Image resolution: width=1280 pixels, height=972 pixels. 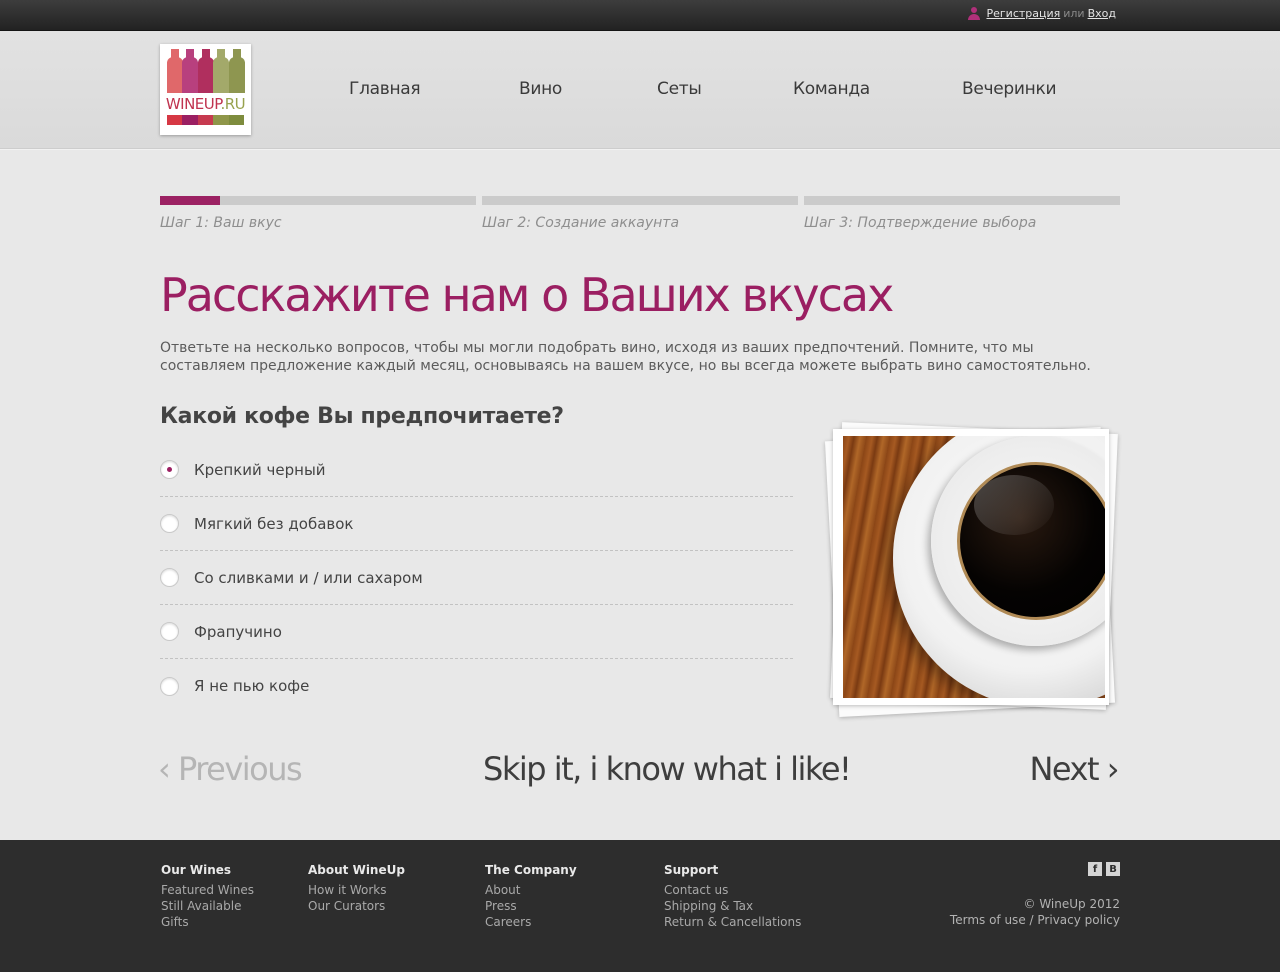 I want to click on step-2: Шаг 2: Создание аккаунта, so click(x=640, y=213).